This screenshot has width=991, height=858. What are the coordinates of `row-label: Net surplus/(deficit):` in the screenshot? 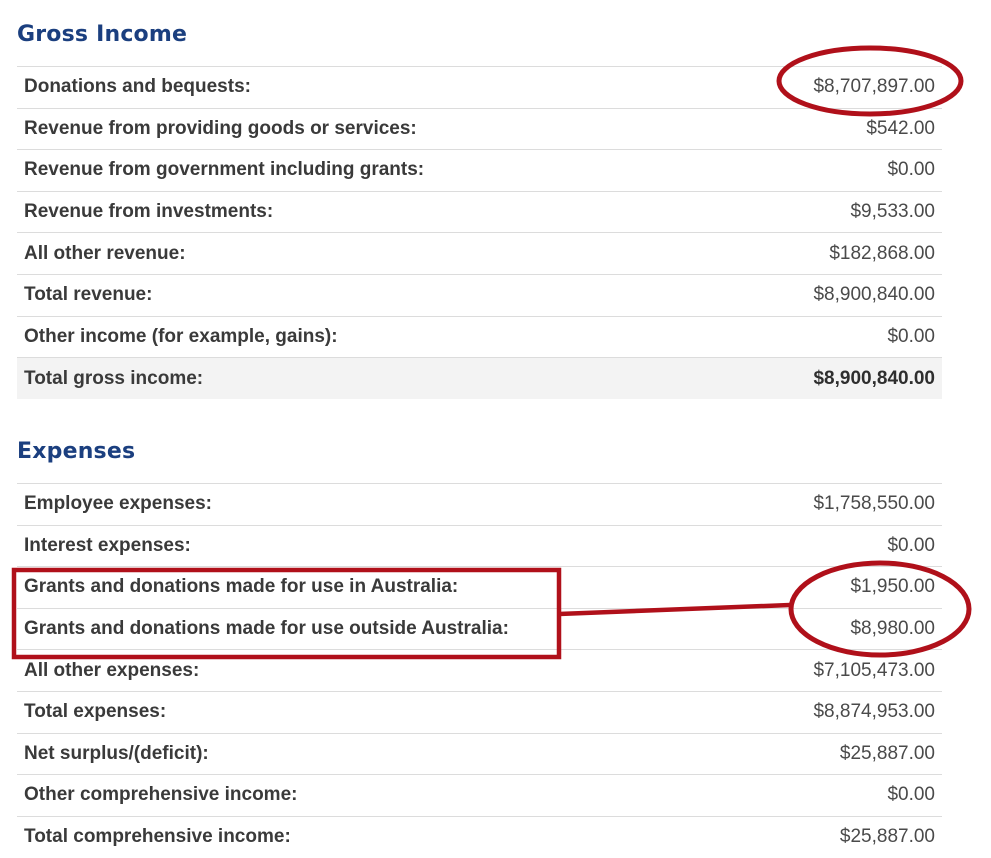 It's located at (337, 753).